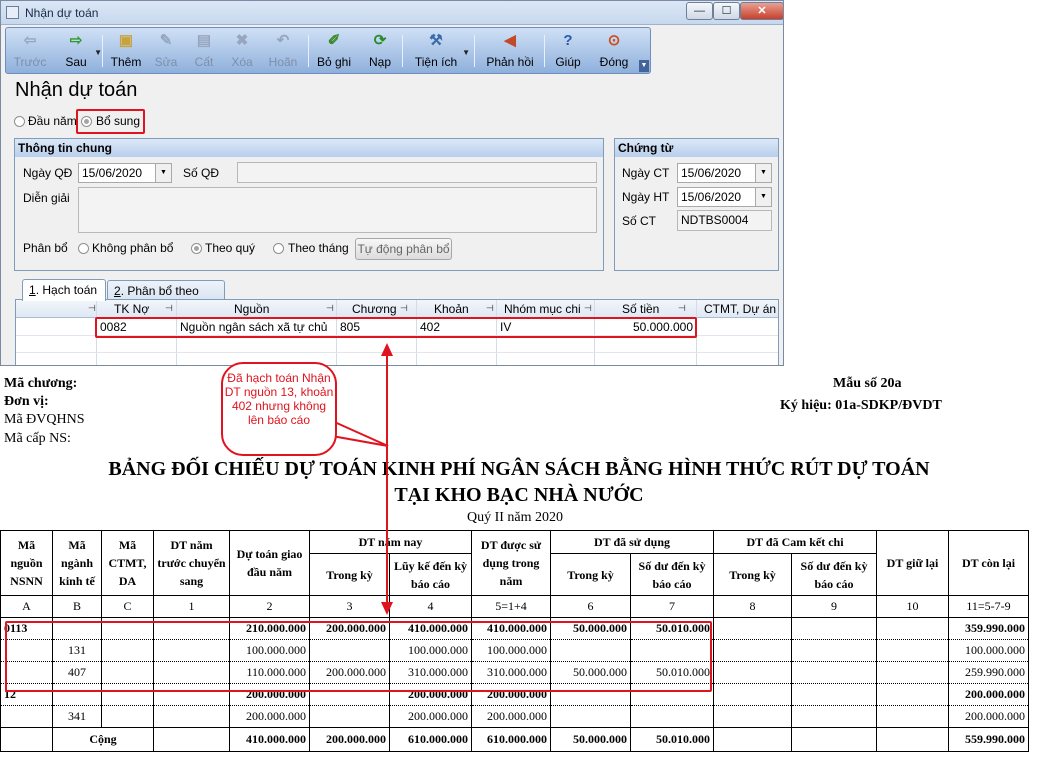 The width and height of the screenshot is (1038, 764). What do you see at coordinates (724, 220) in the screenshot?
I see `so-ct-field: NDTBS0004` at bounding box center [724, 220].